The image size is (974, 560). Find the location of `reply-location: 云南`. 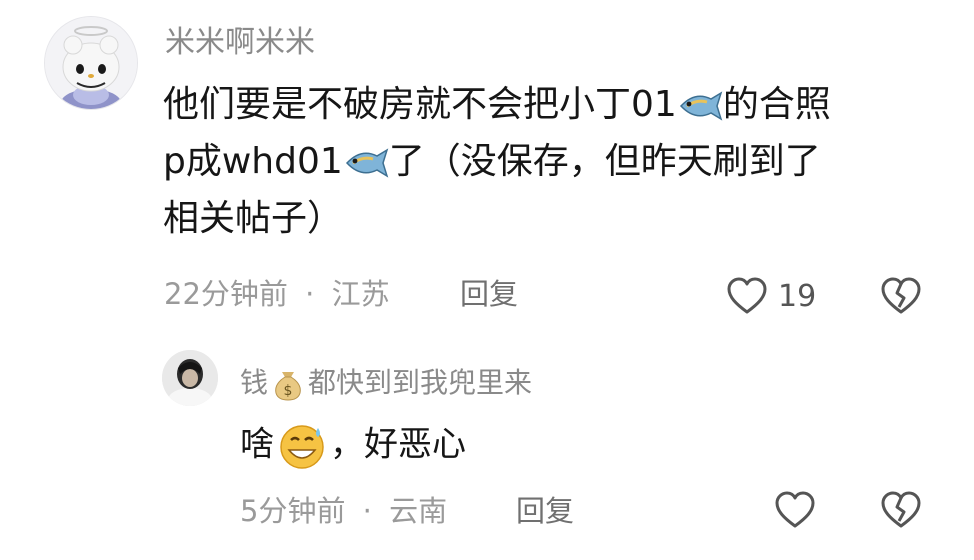

reply-location: 云南 is located at coordinates (418, 511).